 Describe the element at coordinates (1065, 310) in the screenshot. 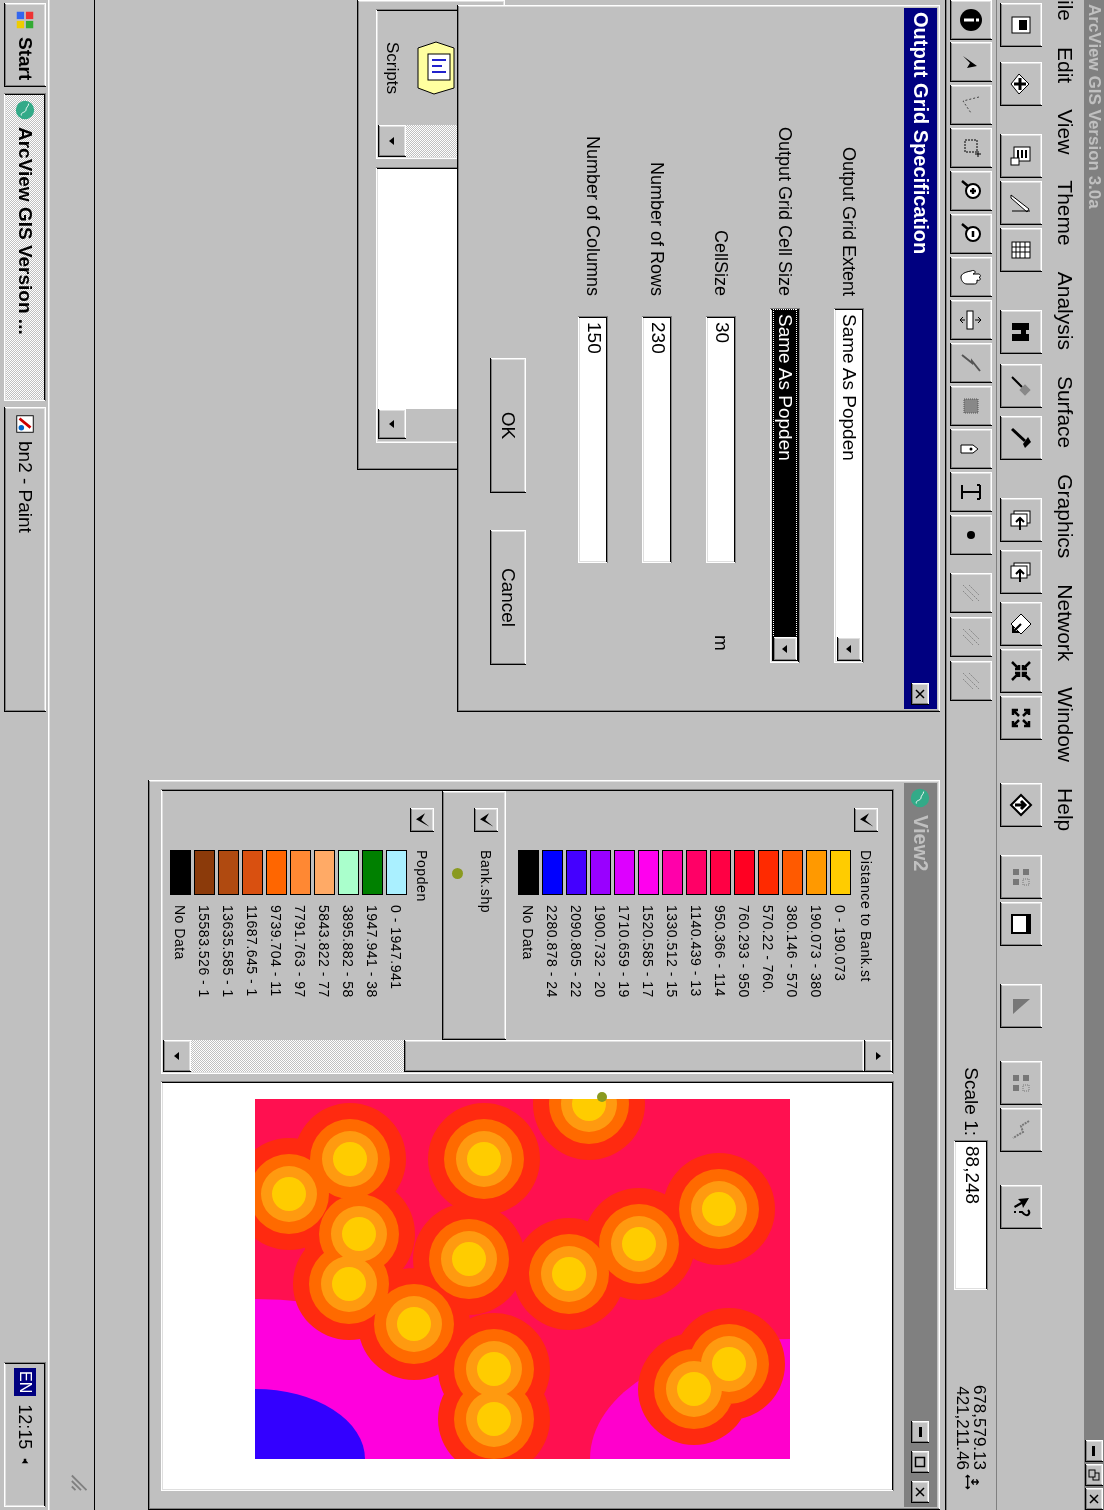

I see `menu-item: Analysis` at that location.